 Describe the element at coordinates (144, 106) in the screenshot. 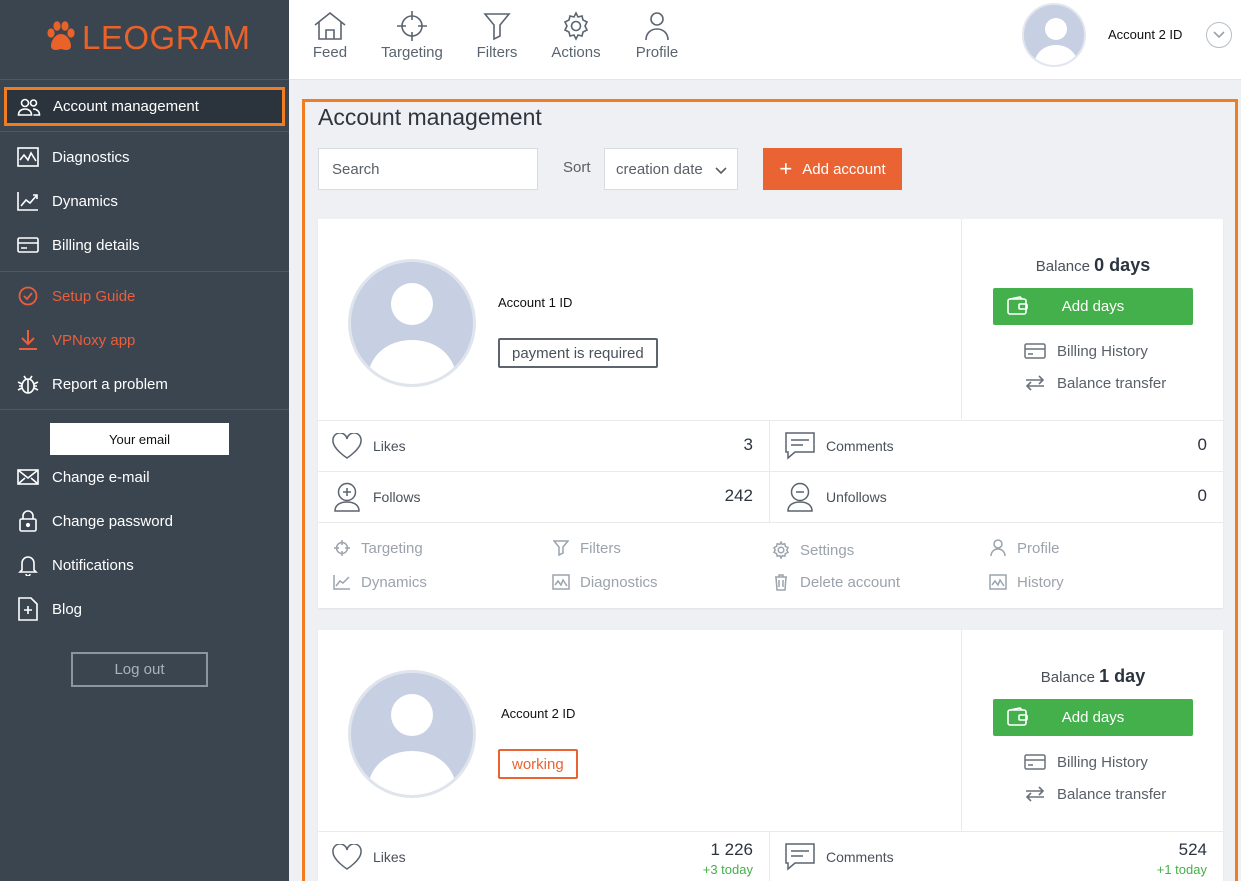

I see `sidebar-item-account-management: Account management` at that location.